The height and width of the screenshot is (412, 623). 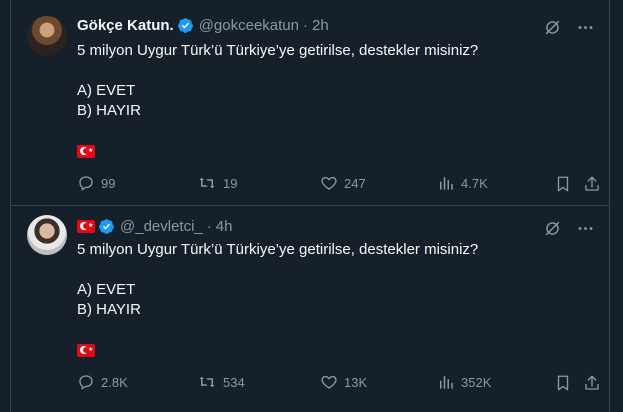 What do you see at coordinates (108, 183) in the screenshot?
I see `reply-count: 99` at bounding box center [108, 183].